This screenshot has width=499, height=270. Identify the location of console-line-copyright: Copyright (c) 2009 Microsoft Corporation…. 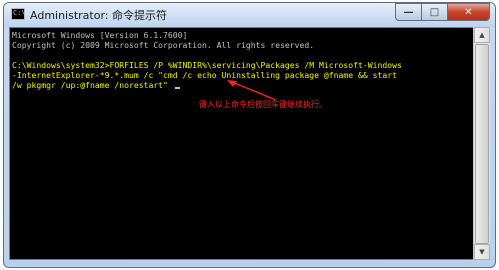
(163, 45).